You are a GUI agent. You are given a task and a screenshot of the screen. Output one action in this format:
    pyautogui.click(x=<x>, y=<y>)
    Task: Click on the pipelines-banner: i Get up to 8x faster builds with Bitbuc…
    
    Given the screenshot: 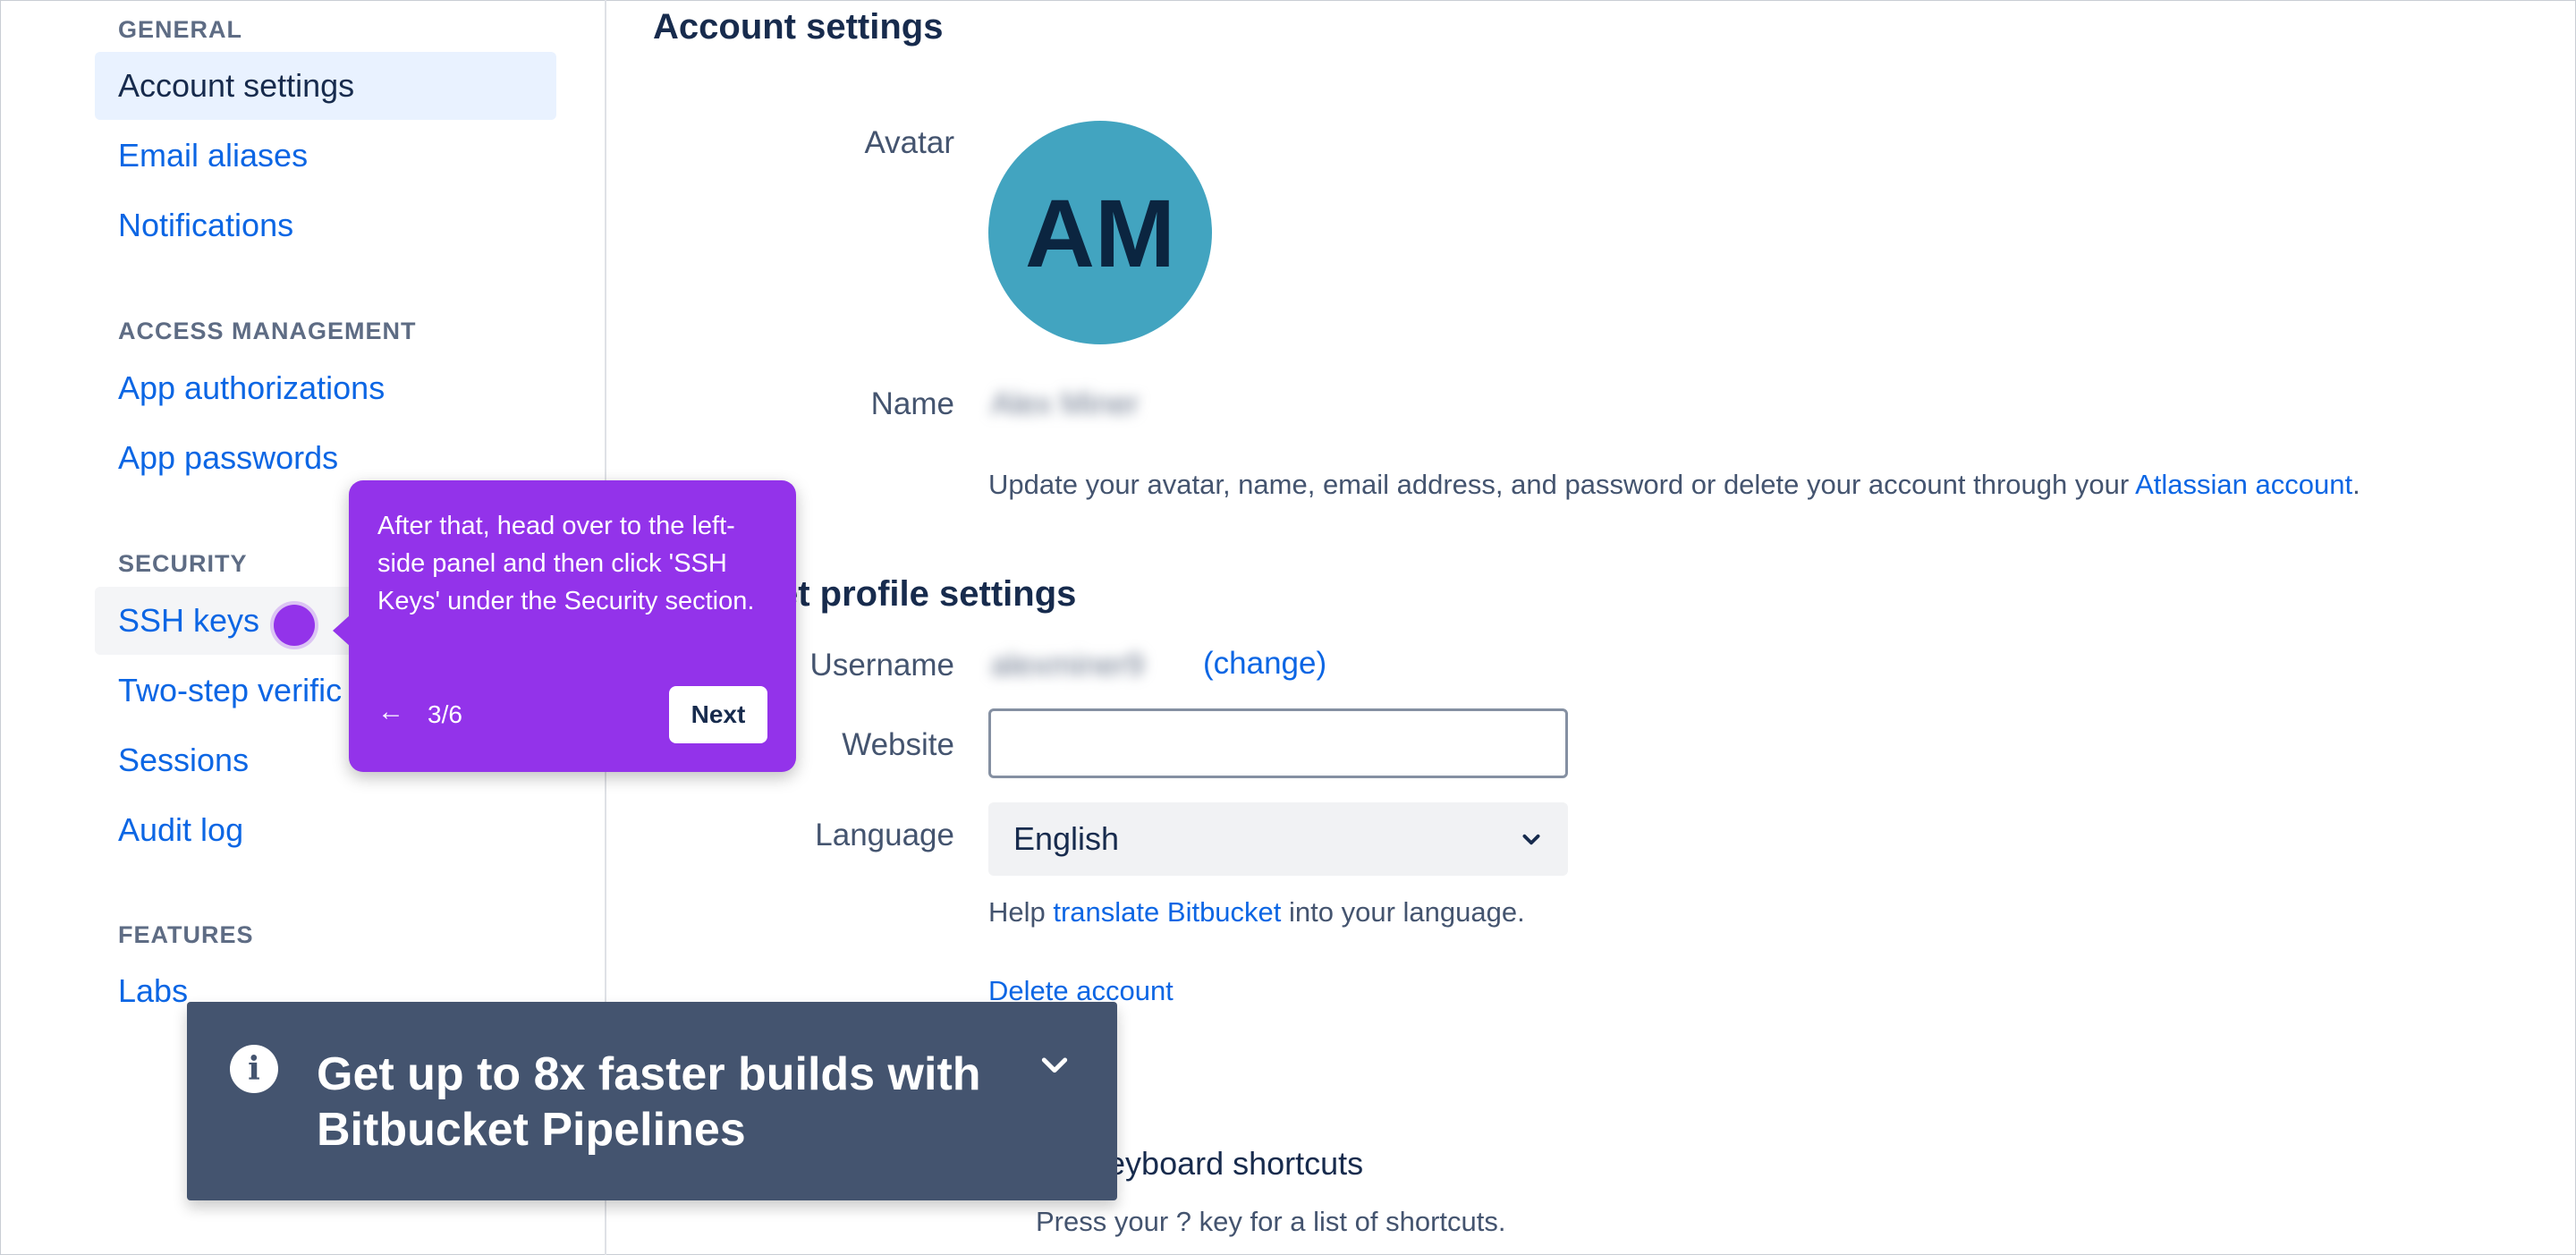 What is the action you would take?
    pyautogui.click(x=652, y=1101)
    